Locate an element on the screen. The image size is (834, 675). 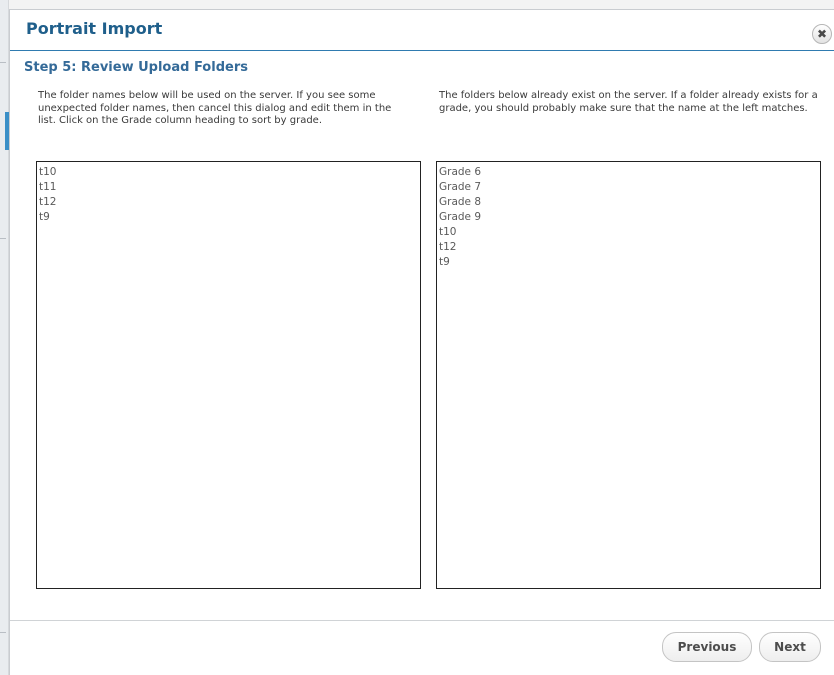
list-item: Grade 7 is located at coordinates (628, 187).